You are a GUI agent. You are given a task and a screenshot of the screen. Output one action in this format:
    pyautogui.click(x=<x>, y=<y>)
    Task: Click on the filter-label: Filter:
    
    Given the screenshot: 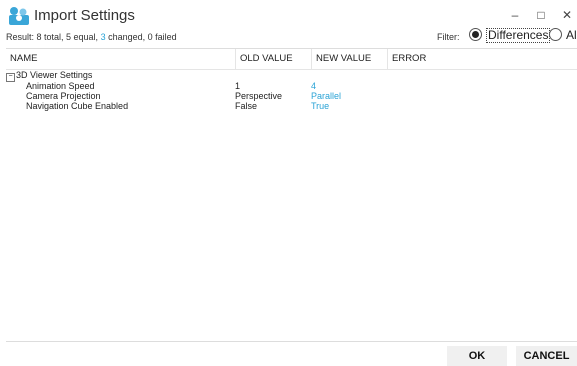 What is the action you would take?
    pyautogui.click(x=448, y=37)
    